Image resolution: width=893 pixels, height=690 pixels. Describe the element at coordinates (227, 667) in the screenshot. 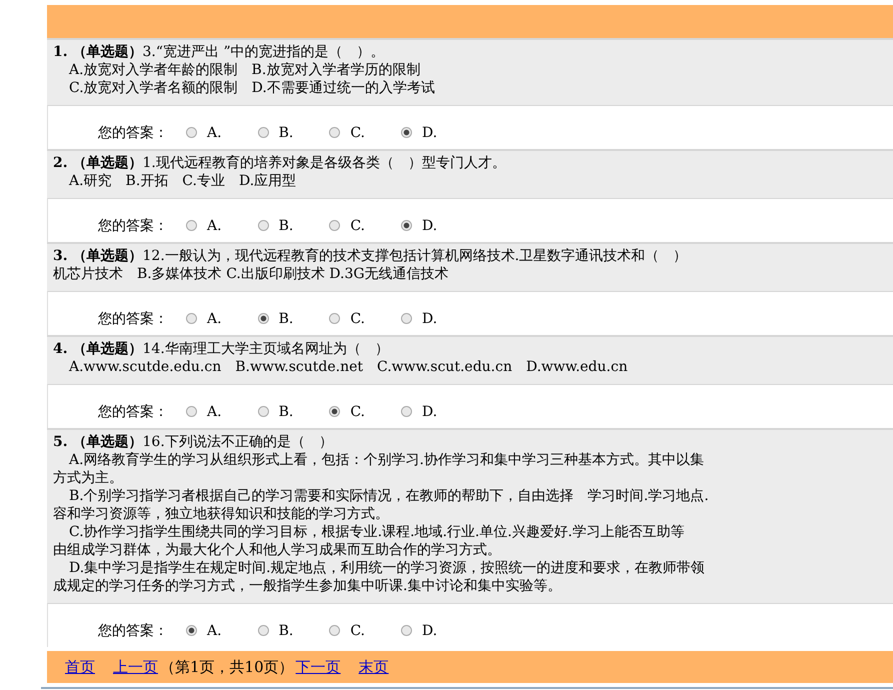

I see `page-info: （第1页，共10页）` at that location.